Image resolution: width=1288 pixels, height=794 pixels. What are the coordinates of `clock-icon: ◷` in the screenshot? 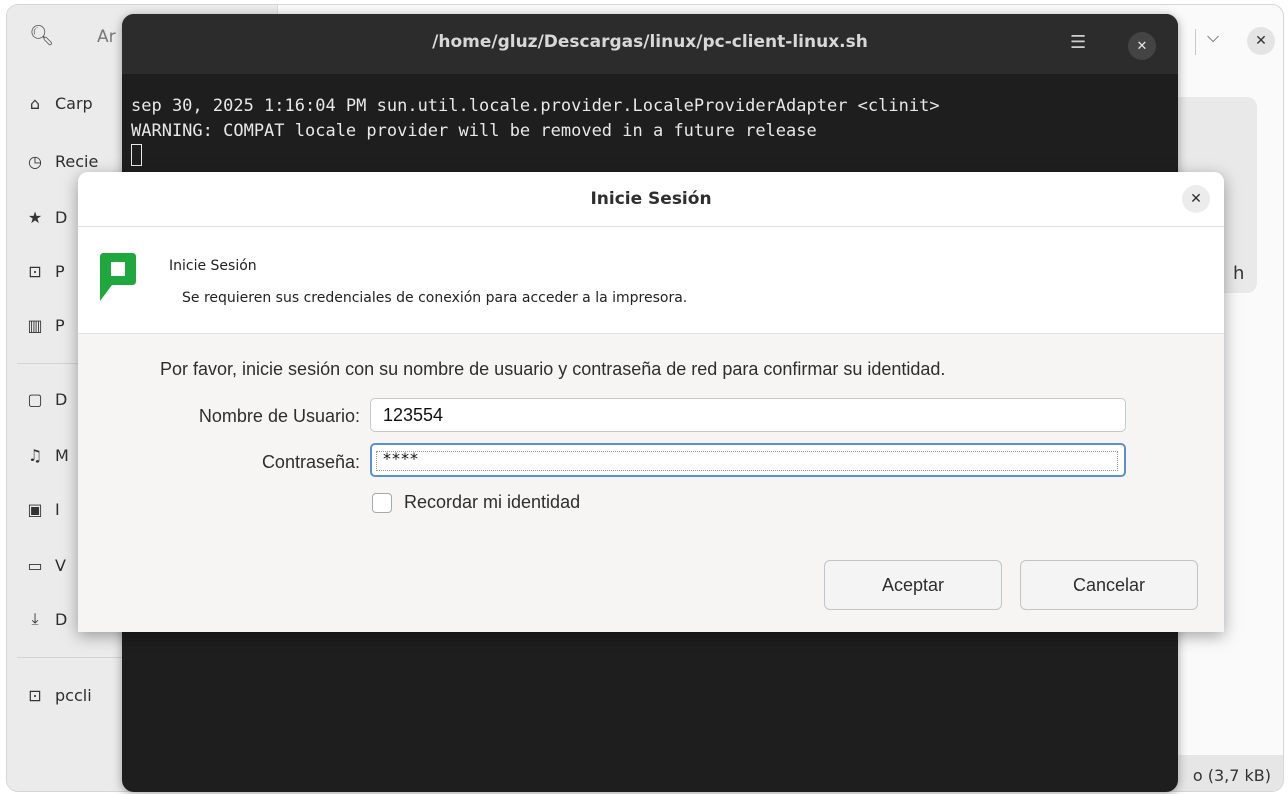 It's located at (35, 161).